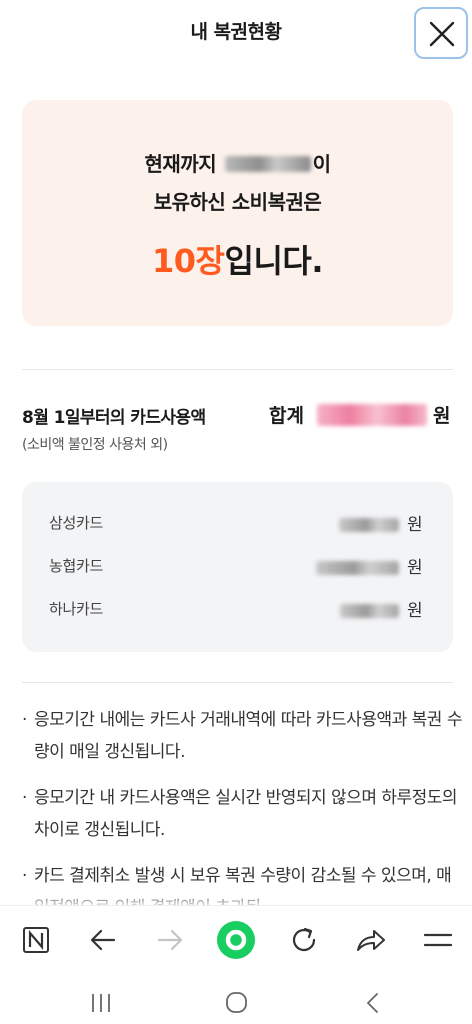 This screenshot has height=1024, width=472. Describe the element at coordinates (237, 523) in the screenshot. I see `card-row: 삼성카드 원` at that location.